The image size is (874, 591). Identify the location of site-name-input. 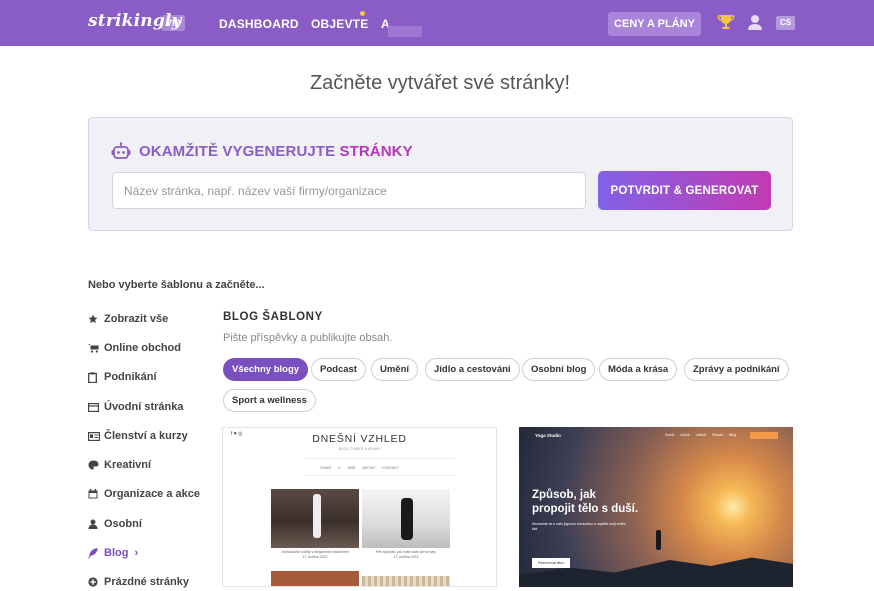
(349, 190).